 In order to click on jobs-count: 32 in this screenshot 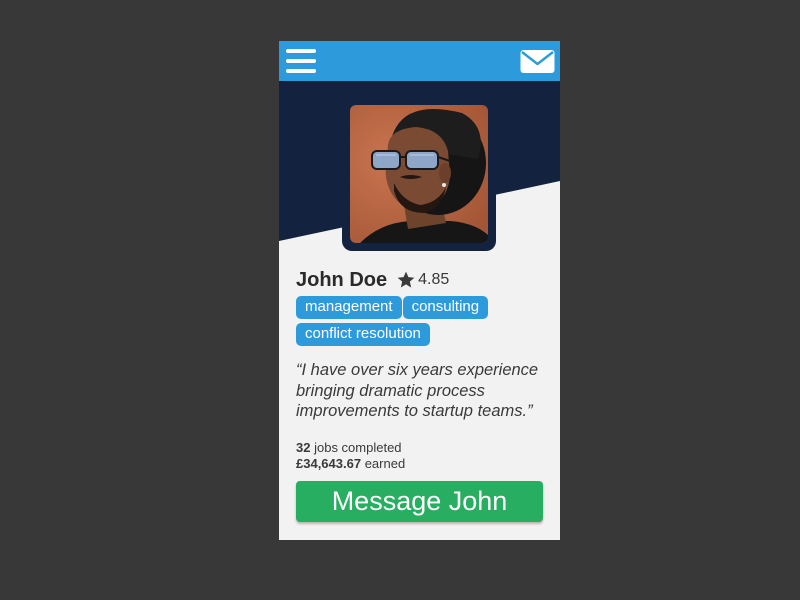, I will do `click(303, 447)`.